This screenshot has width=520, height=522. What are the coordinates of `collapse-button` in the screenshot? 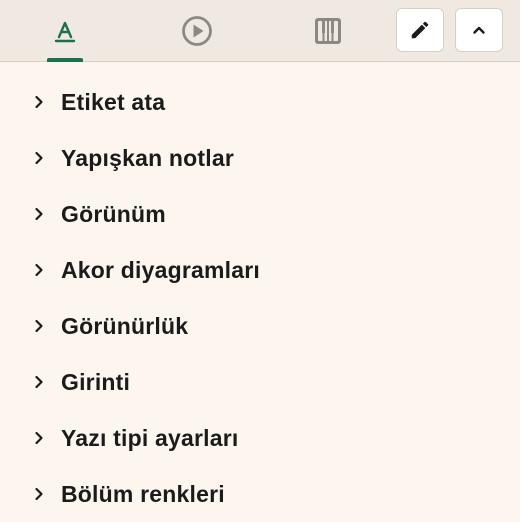 It's located at (479, 30).